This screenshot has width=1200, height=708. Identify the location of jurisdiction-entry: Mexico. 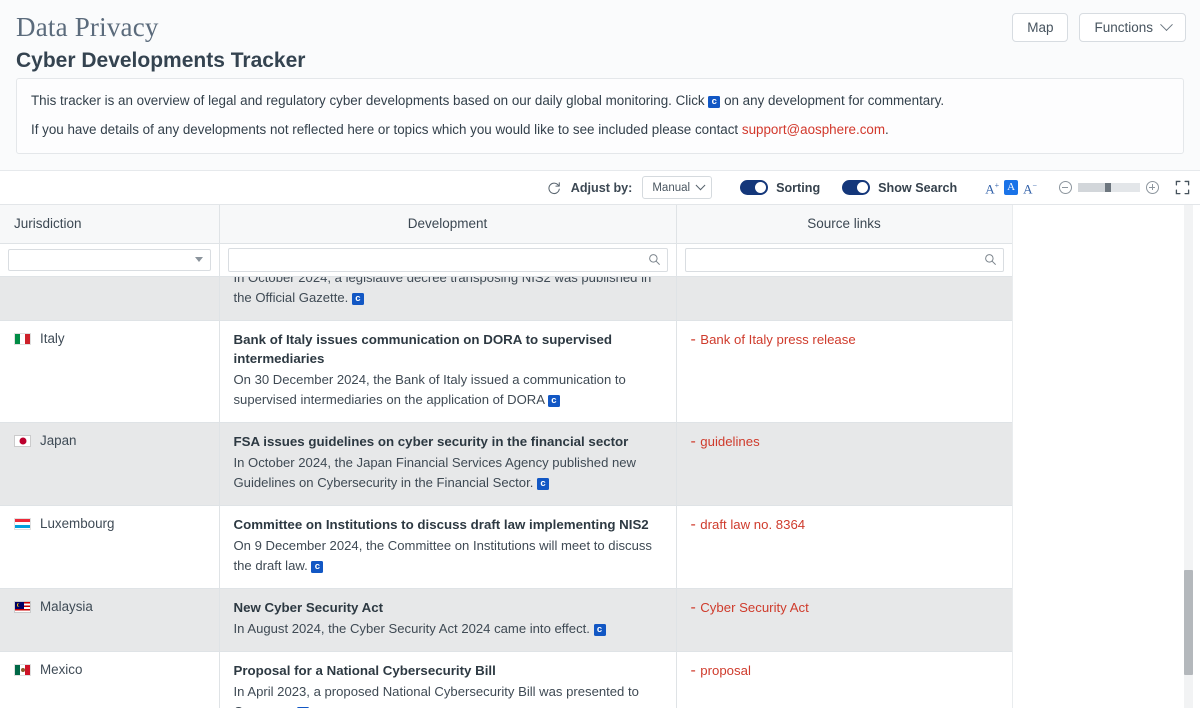
(109, 669).